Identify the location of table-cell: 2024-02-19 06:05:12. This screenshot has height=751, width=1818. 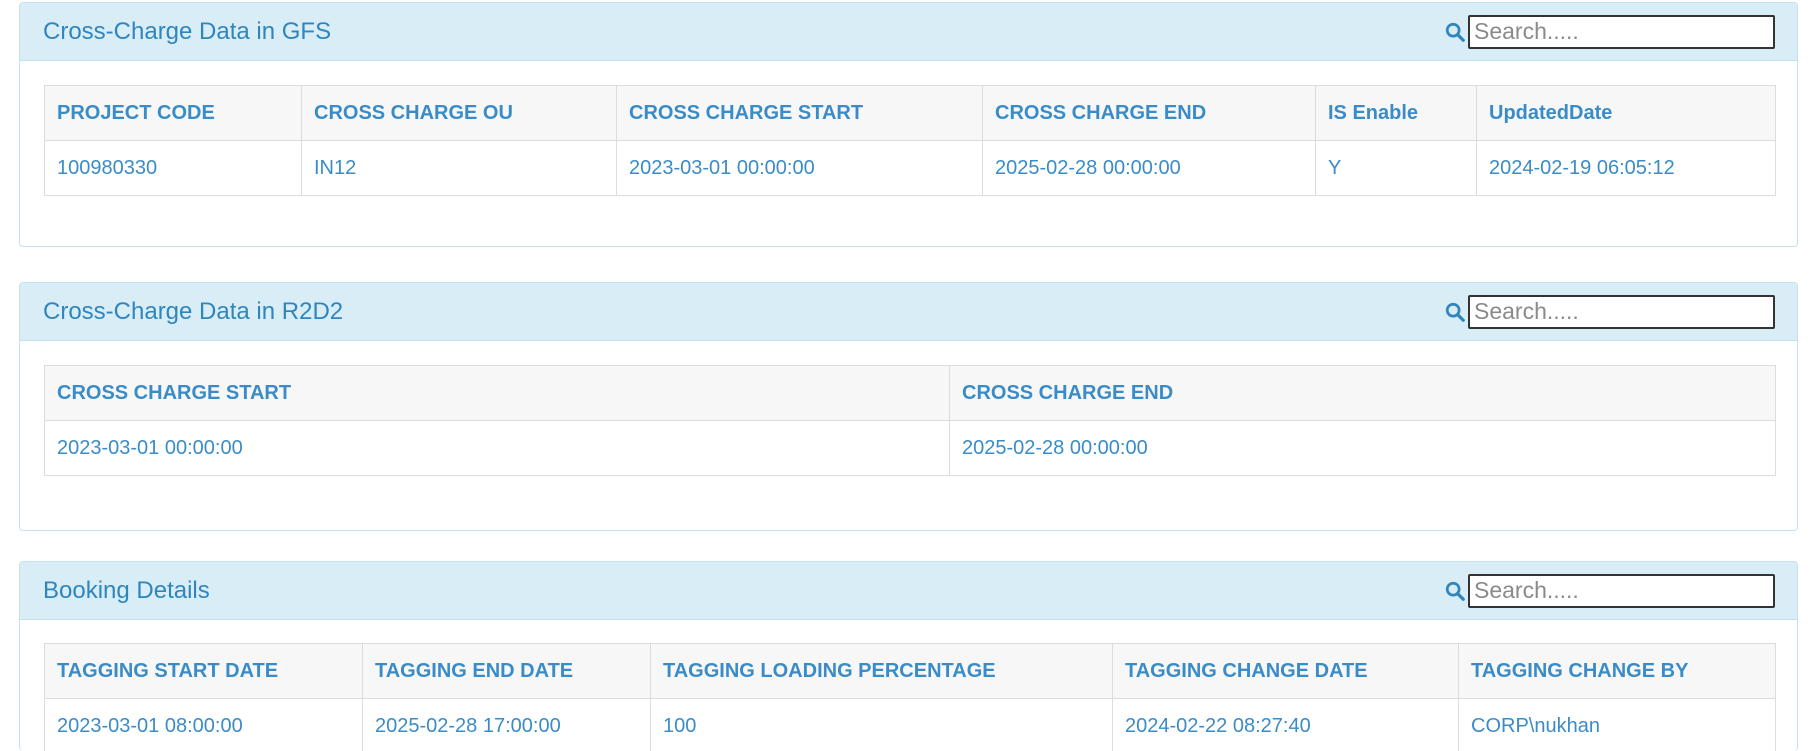
(1626, 168).